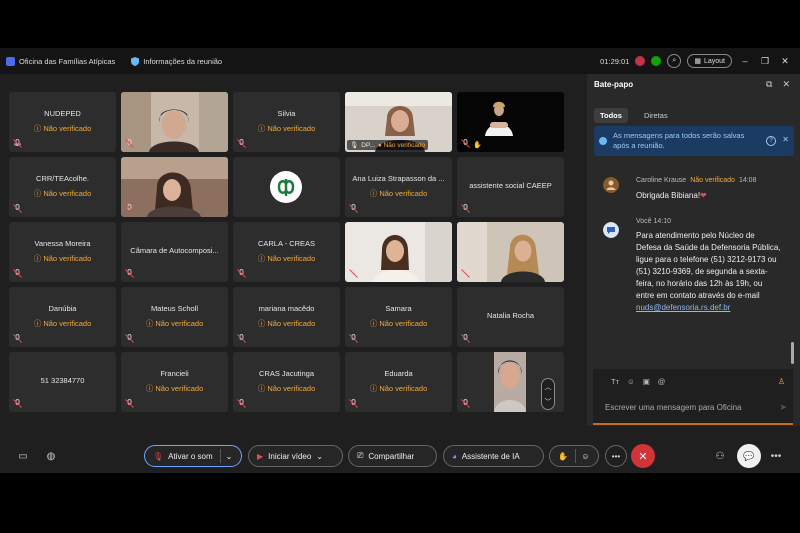  I want to click on participant-name: NUDEPED, so click(62, 113).